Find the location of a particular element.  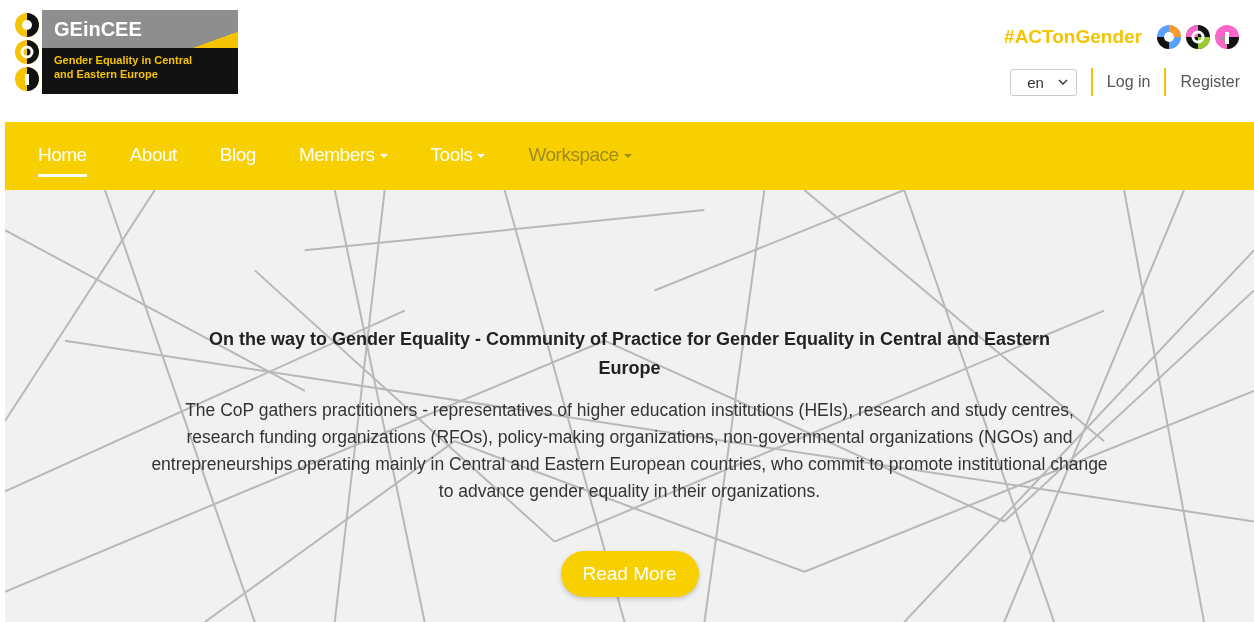

nav-item: Blog is located at coordinates (237, 156).